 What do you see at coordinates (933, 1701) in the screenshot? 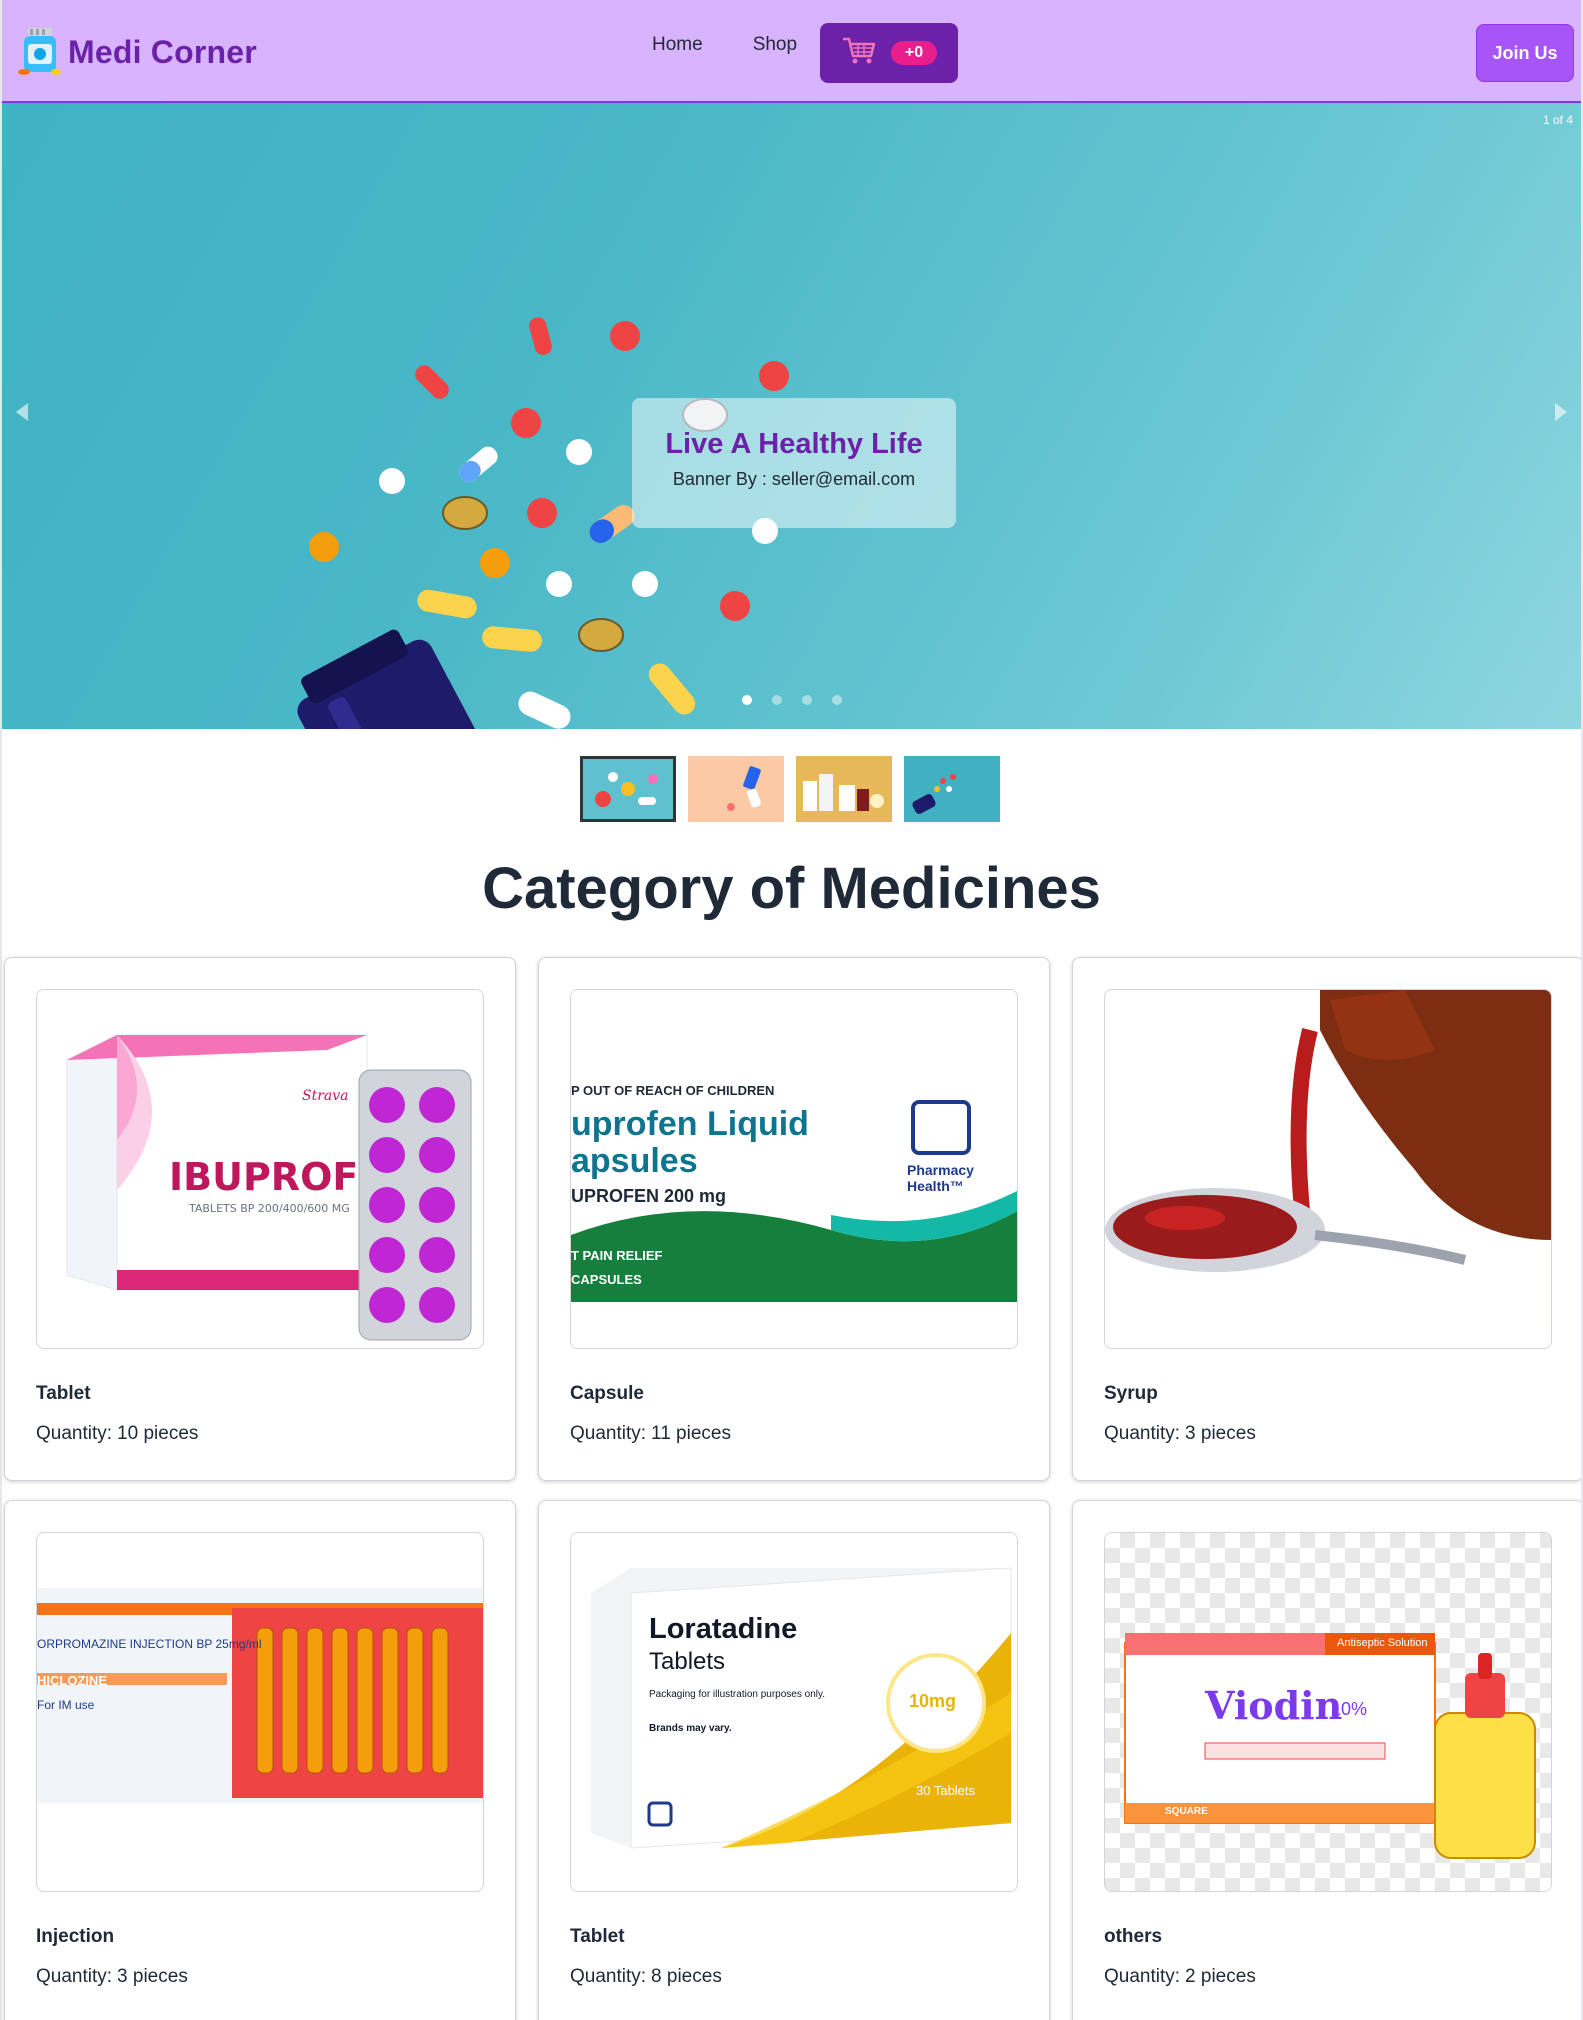
I see `loratadine-dose: 10mg` at bounding box center [933, 1701].